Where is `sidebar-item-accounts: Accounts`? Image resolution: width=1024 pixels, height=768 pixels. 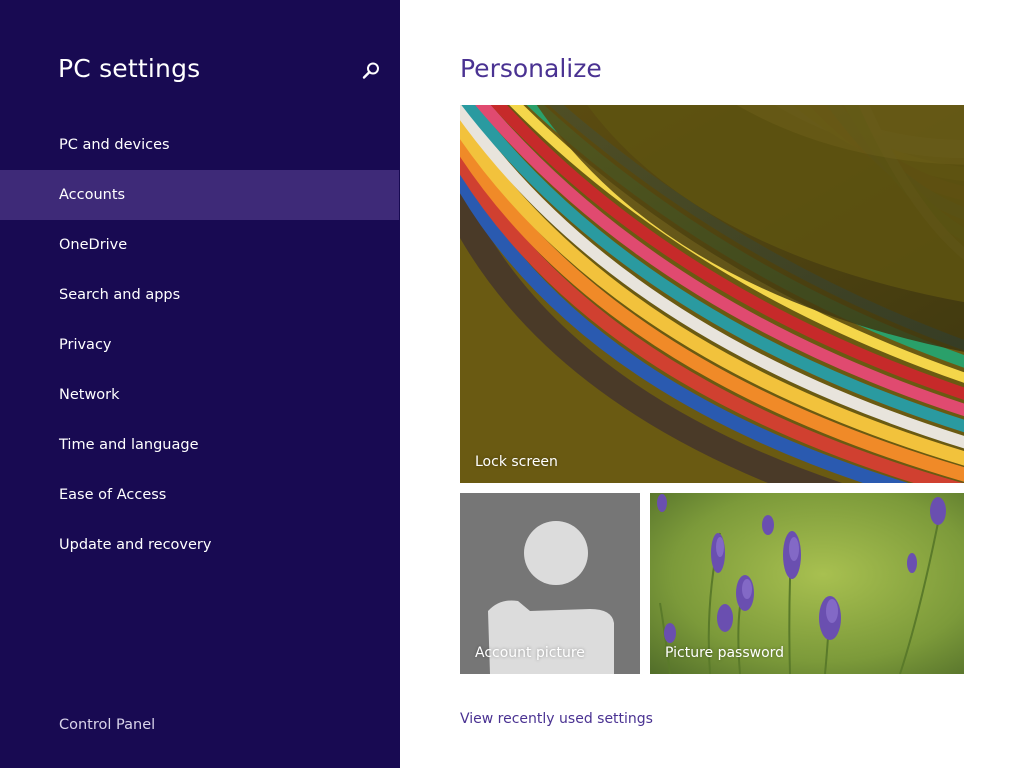
sidebar-item-accounts: Accounts is located at coordinates (199, 195).